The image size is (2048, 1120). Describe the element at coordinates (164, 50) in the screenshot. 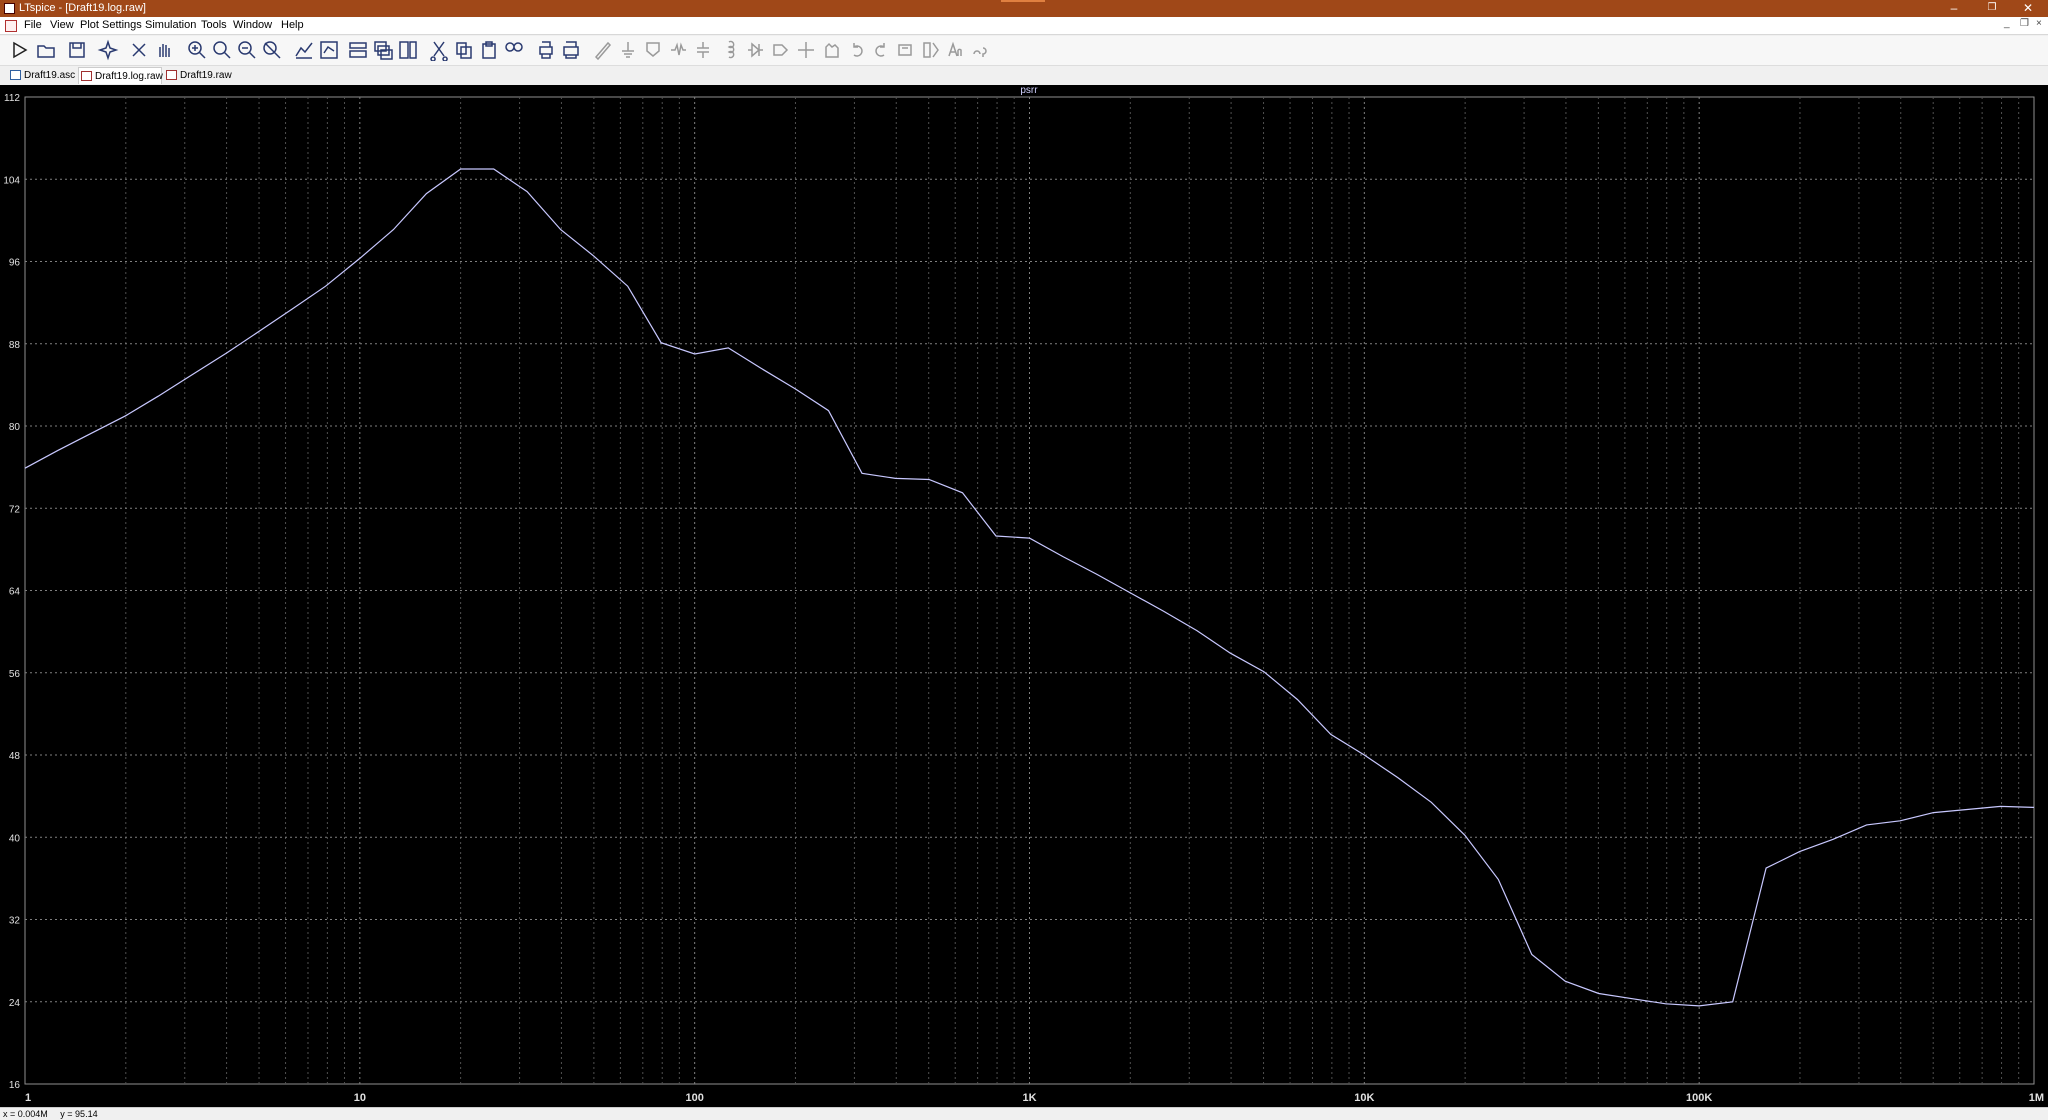

I see `hand-icon` at that location.